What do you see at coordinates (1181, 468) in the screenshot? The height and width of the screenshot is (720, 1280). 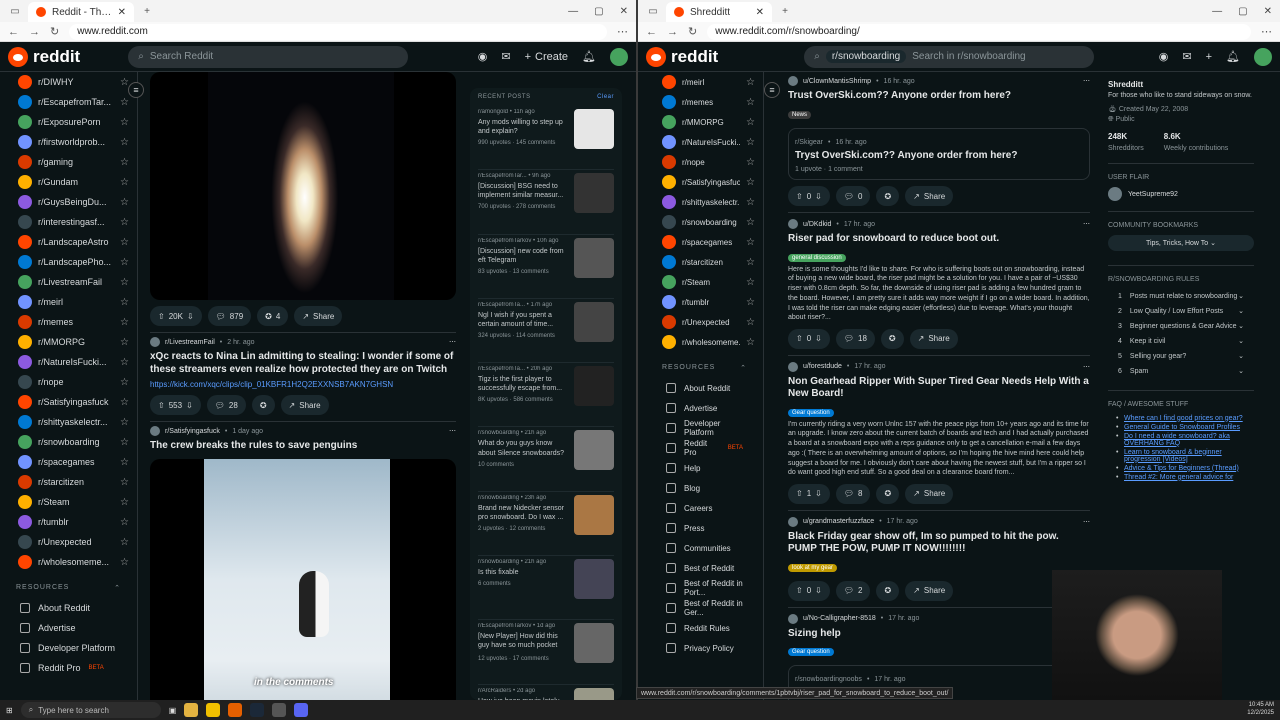 I see `faq-link: Advice & Tips for Beginners (Thread)` at bounding box center [1181, 468].